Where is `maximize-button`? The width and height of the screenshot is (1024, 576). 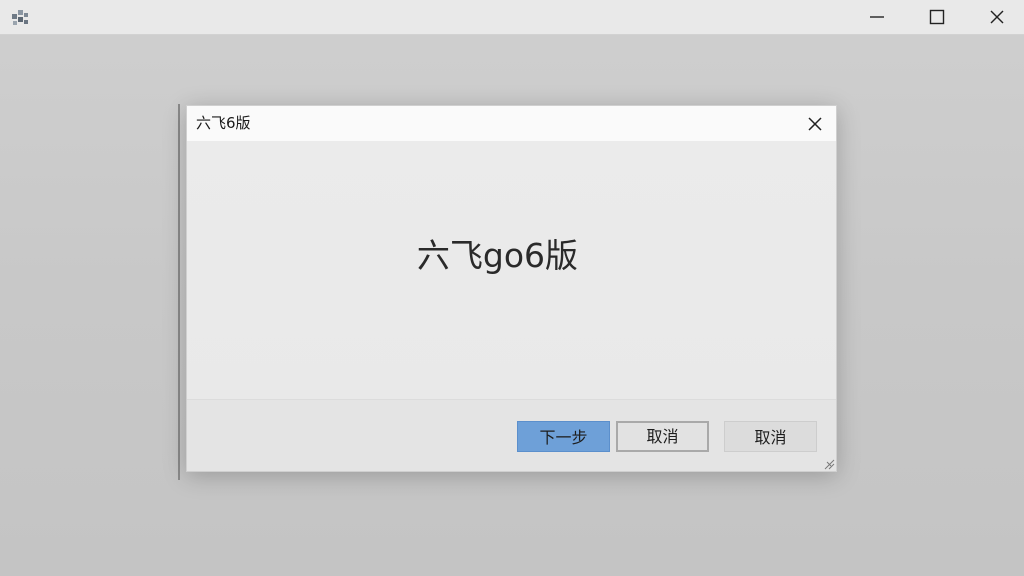 maximize-button is located at coordinates (937, 17).